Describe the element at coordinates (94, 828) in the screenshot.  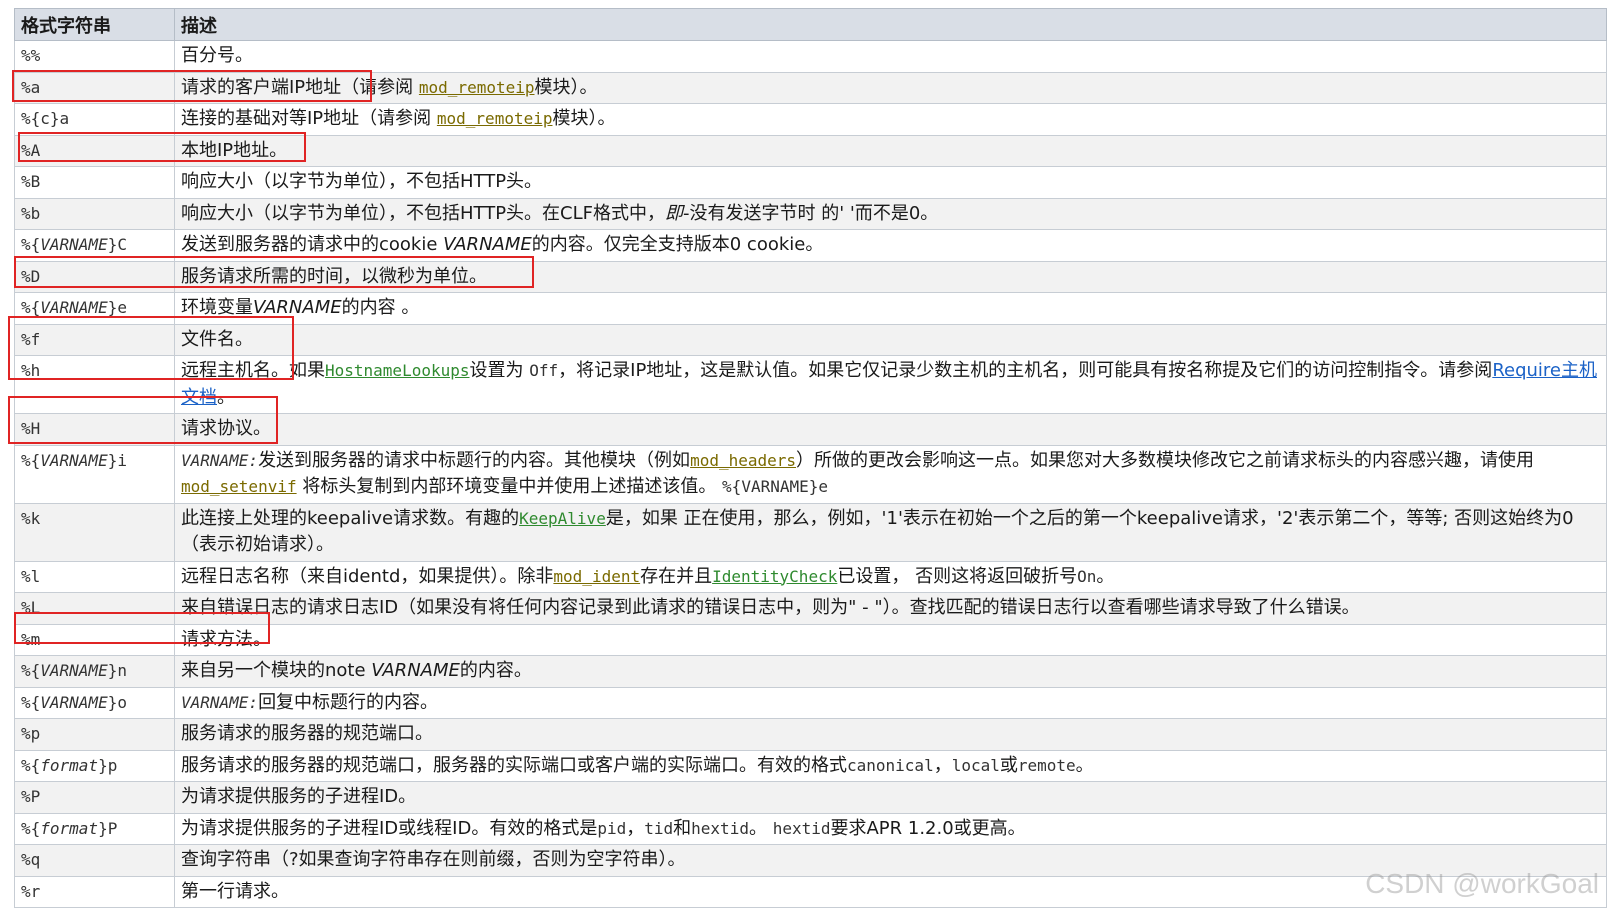
I see `format-cell: %{format}P` at that location.